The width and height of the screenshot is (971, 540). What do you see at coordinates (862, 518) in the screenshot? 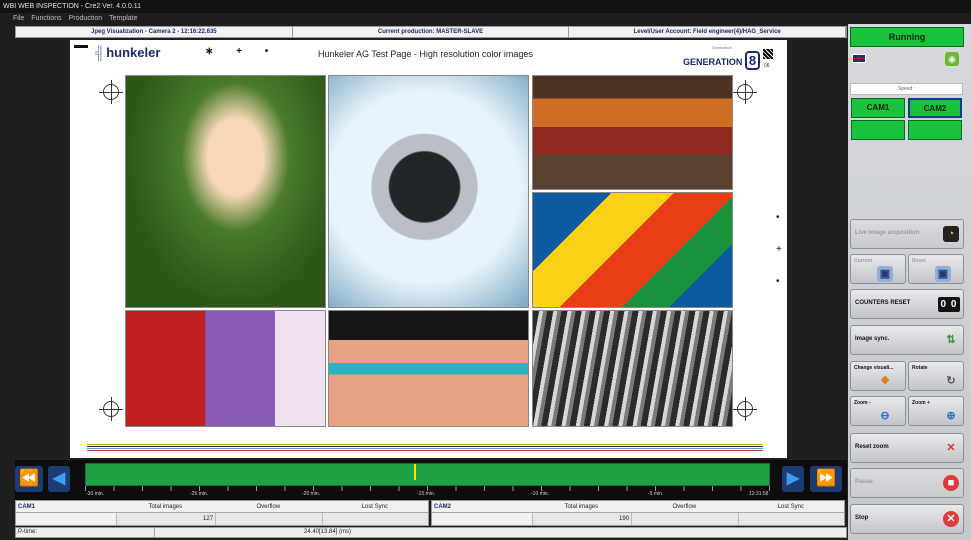
I see `stop-label: Stop` at bounding box center [862, 518].